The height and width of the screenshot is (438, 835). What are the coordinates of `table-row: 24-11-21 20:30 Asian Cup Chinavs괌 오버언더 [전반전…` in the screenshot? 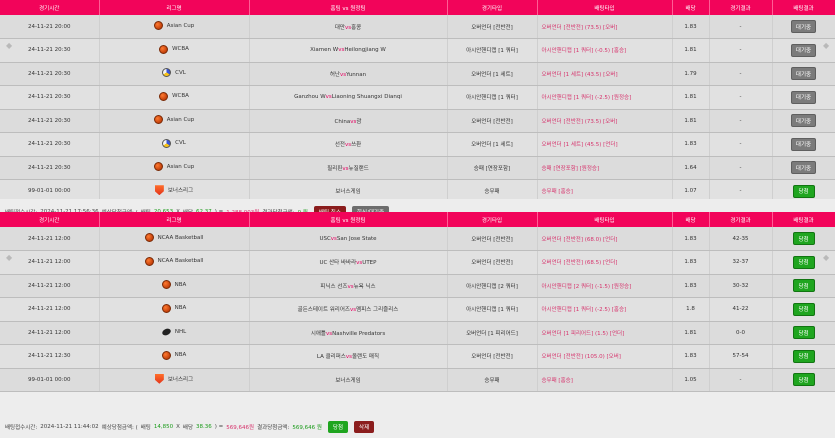 It's located at (417, 121).